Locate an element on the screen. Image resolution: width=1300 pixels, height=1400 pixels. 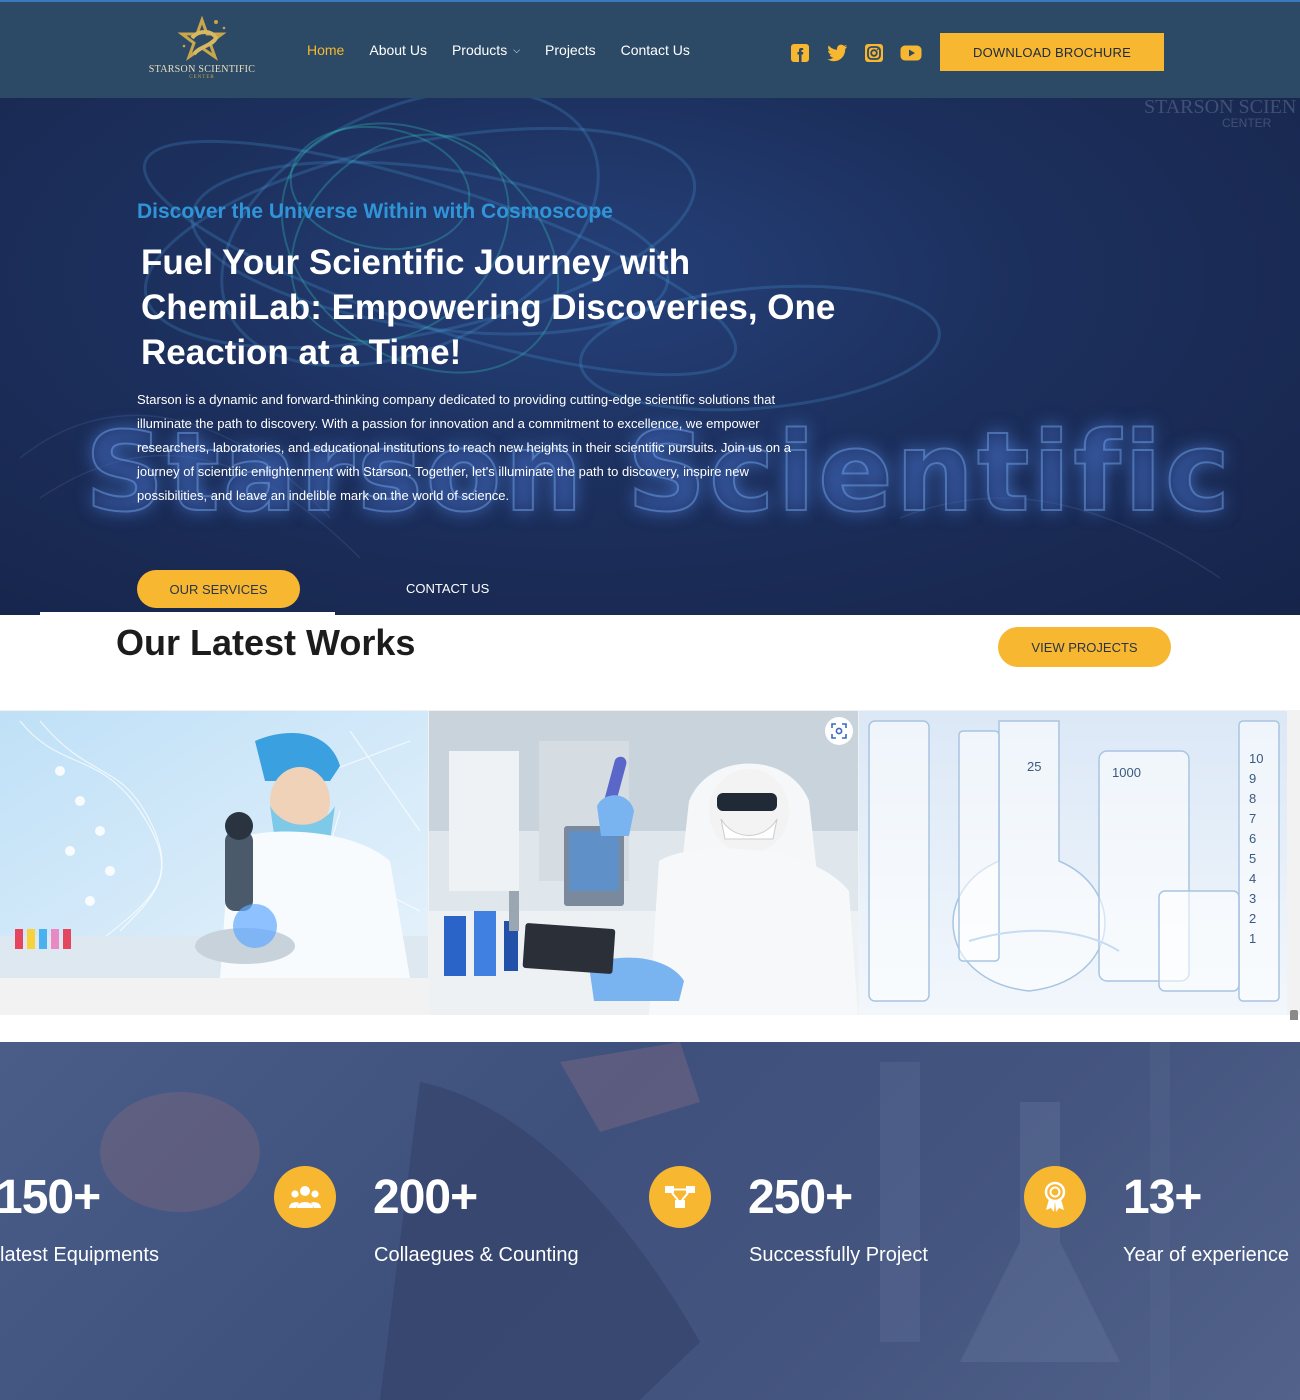
chevron-down-icon: ⌵ is located at coordinates (517, 50).